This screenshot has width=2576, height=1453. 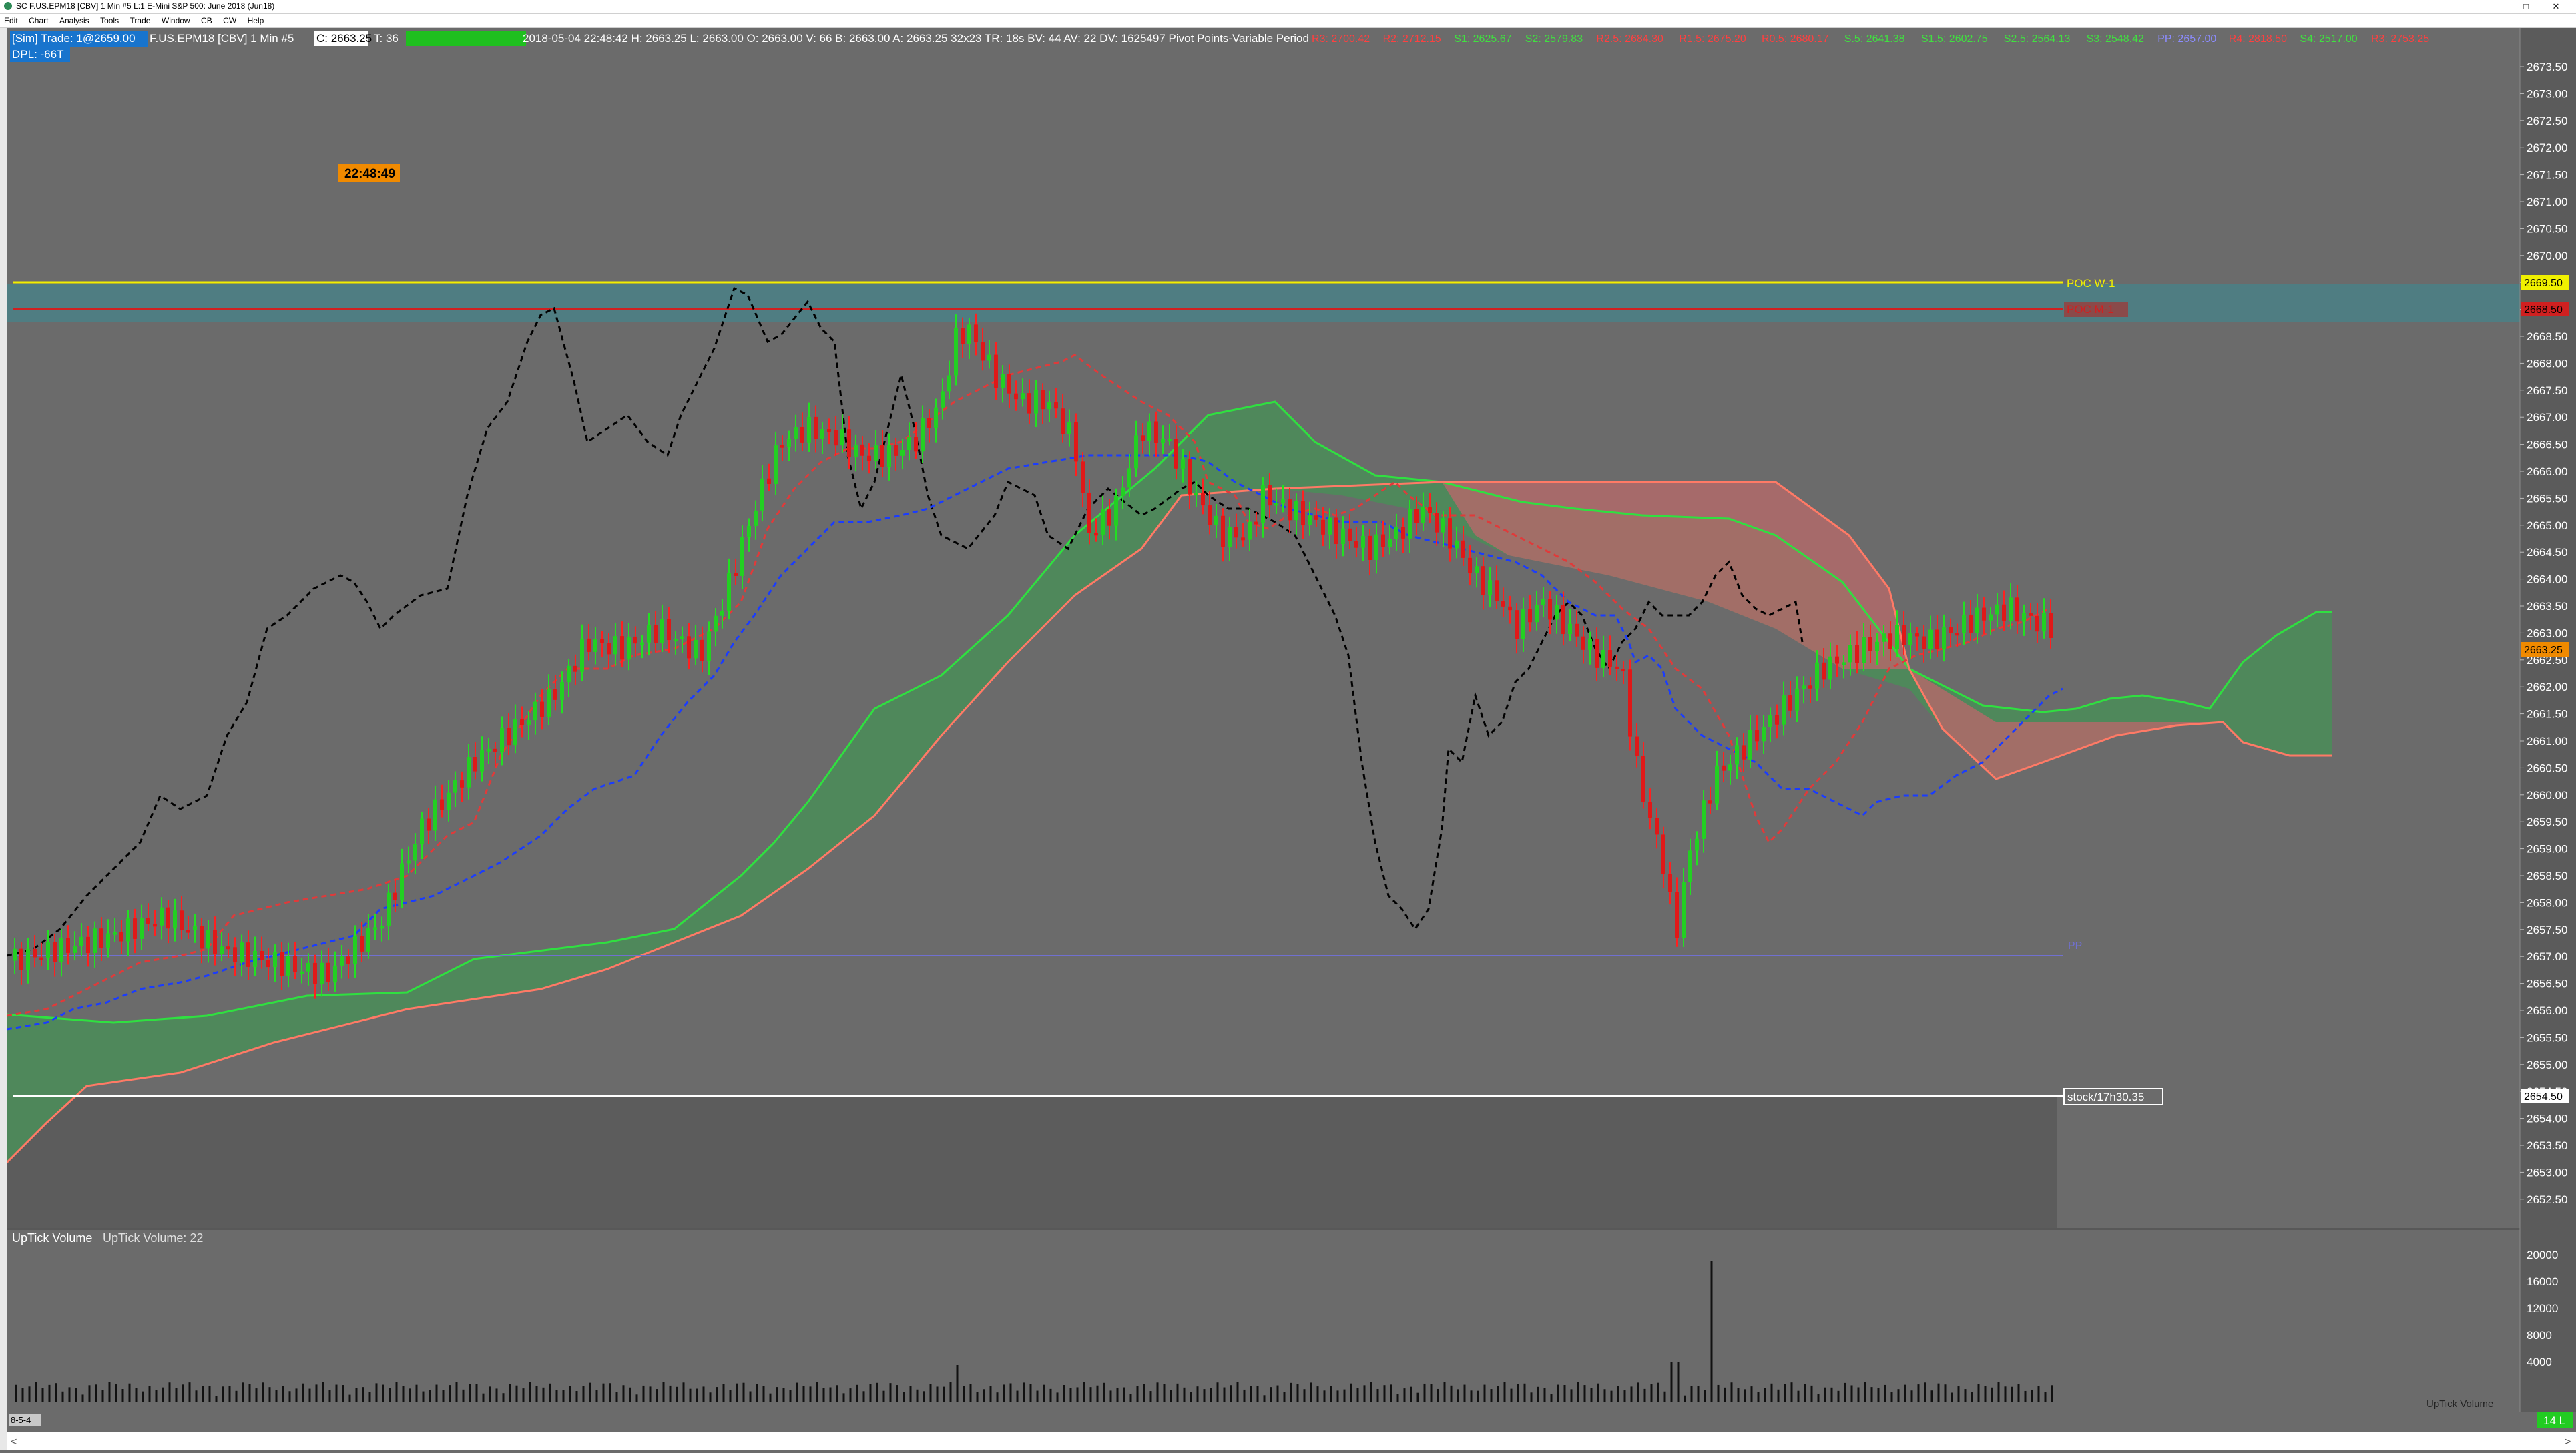 What do you see at coordinates (2556, 6) in the screenshot?
I see `close-button: ✕` at bounding box center [2556, 6].